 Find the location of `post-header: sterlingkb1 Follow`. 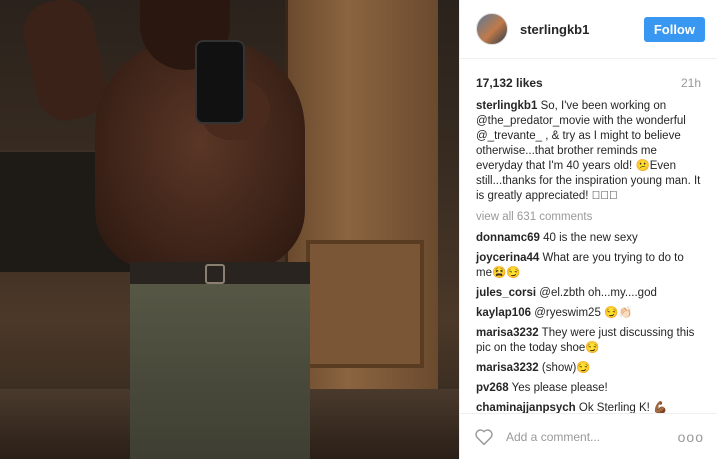

post-header: sterlingkb1 Follow is located at coordinates (588, 29).